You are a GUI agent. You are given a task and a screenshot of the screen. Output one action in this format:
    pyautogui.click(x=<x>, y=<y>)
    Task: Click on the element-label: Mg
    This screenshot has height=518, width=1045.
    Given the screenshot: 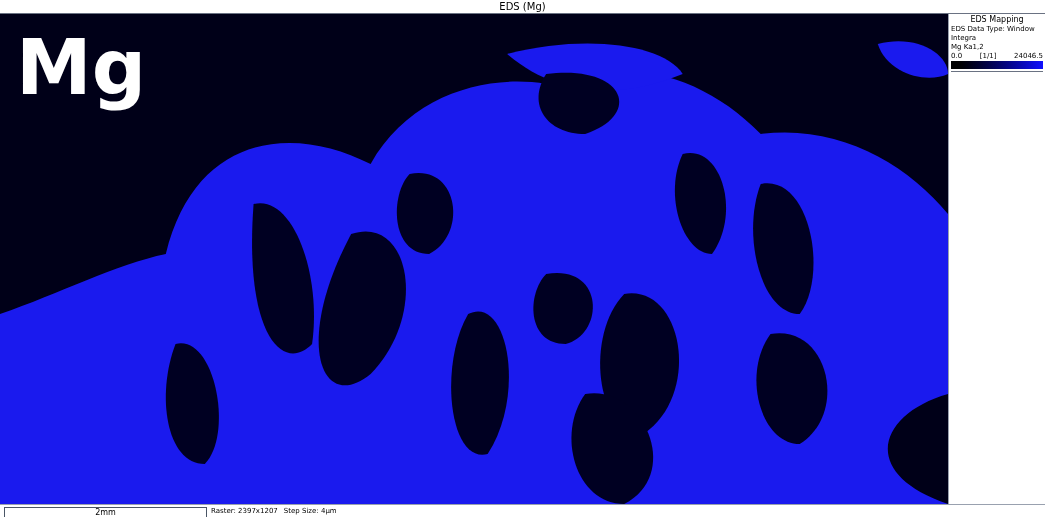 What is the action you would take?
    pyautogui.click(x=81, y=68)
    